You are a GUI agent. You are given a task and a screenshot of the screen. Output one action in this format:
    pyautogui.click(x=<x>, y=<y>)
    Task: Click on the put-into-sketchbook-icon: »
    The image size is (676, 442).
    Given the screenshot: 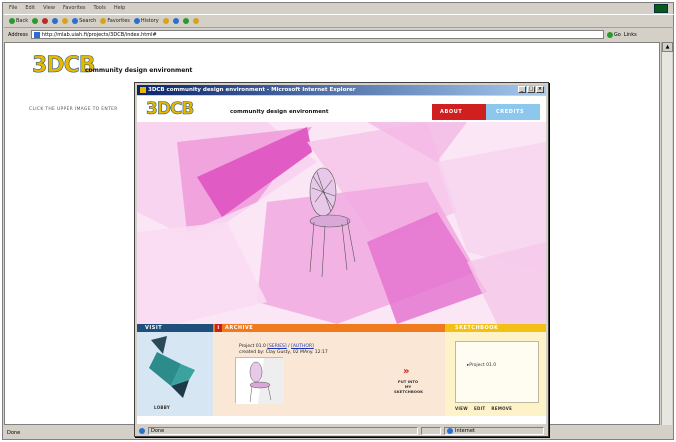 What is the action you would take?
    pyautogui.click(x=406, y=371)
    